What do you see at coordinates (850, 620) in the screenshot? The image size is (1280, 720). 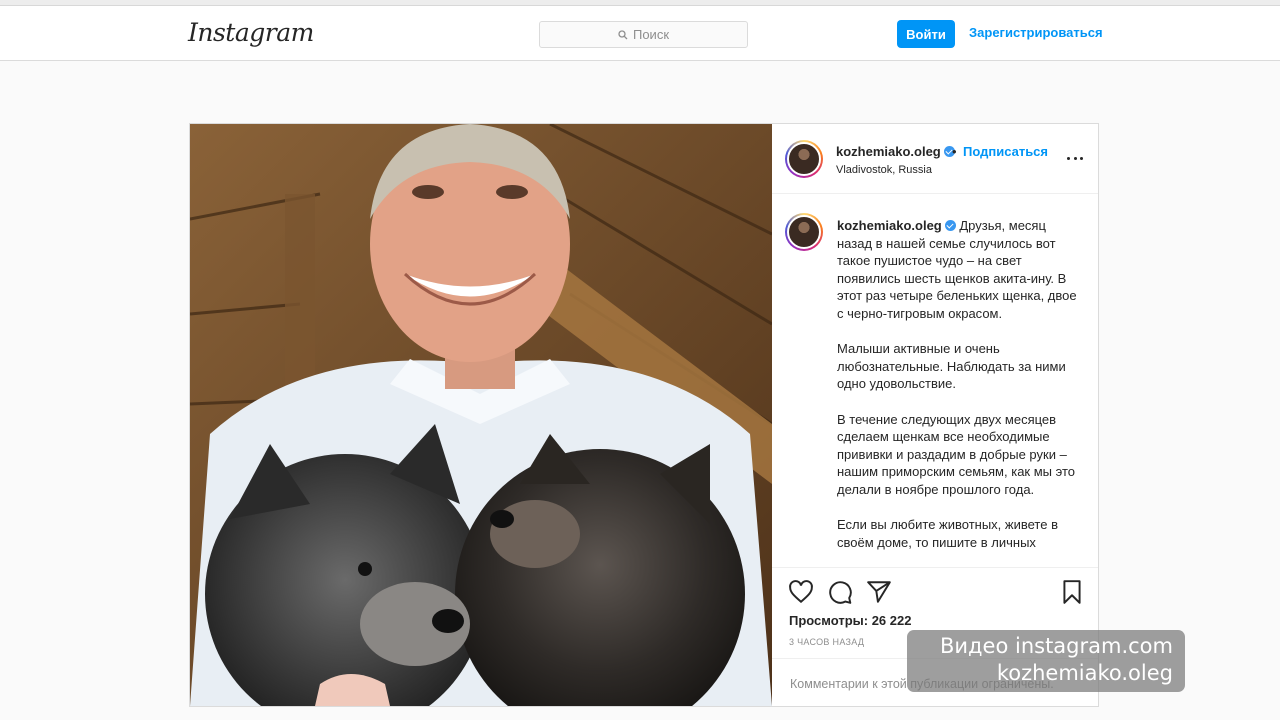 I see `views-count: Просмотры: 26 222` at bounding box center [850, 620].